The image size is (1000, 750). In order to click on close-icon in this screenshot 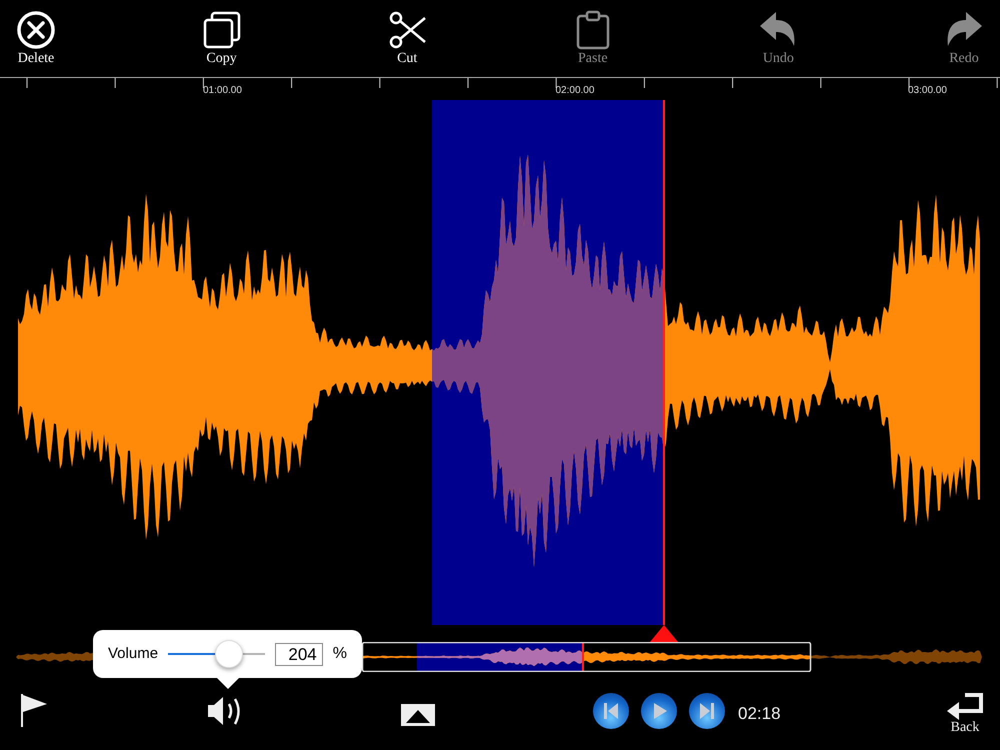, I will do `click(36, 30)`.